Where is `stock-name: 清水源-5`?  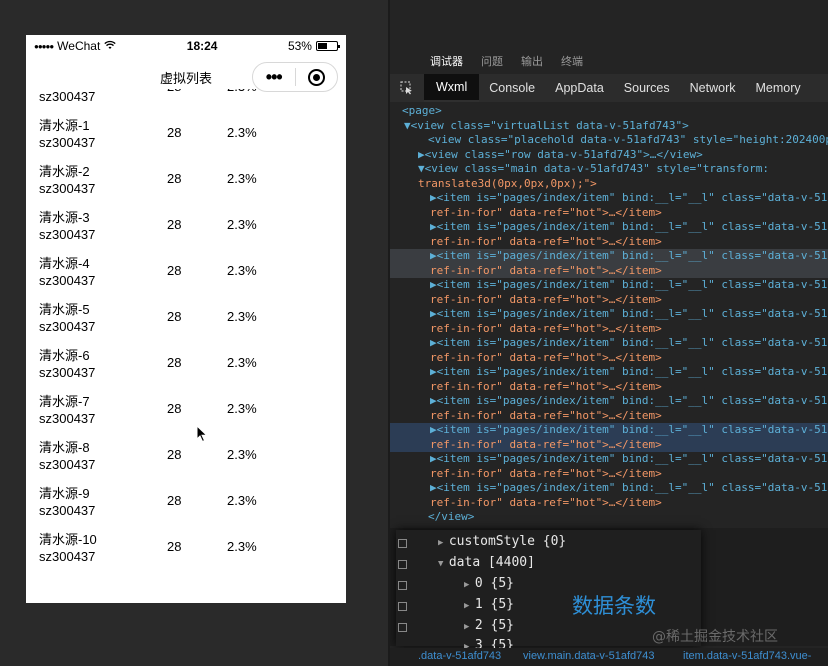 stock-name: 清水源-5 is located at coordinates (64, 309).